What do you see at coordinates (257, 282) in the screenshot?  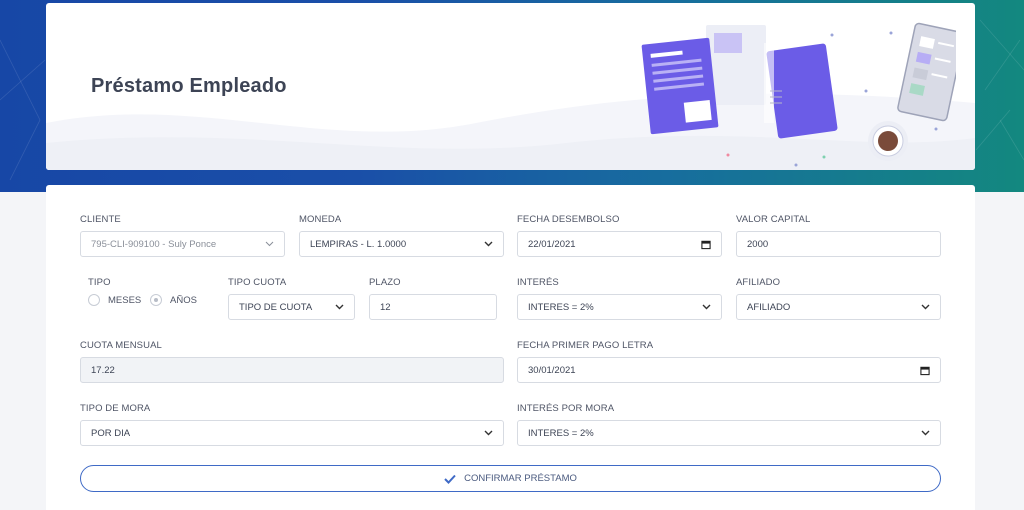 I see `tipo-cuota-label: TIPO CUOTA` at bounding box center [257, 282].